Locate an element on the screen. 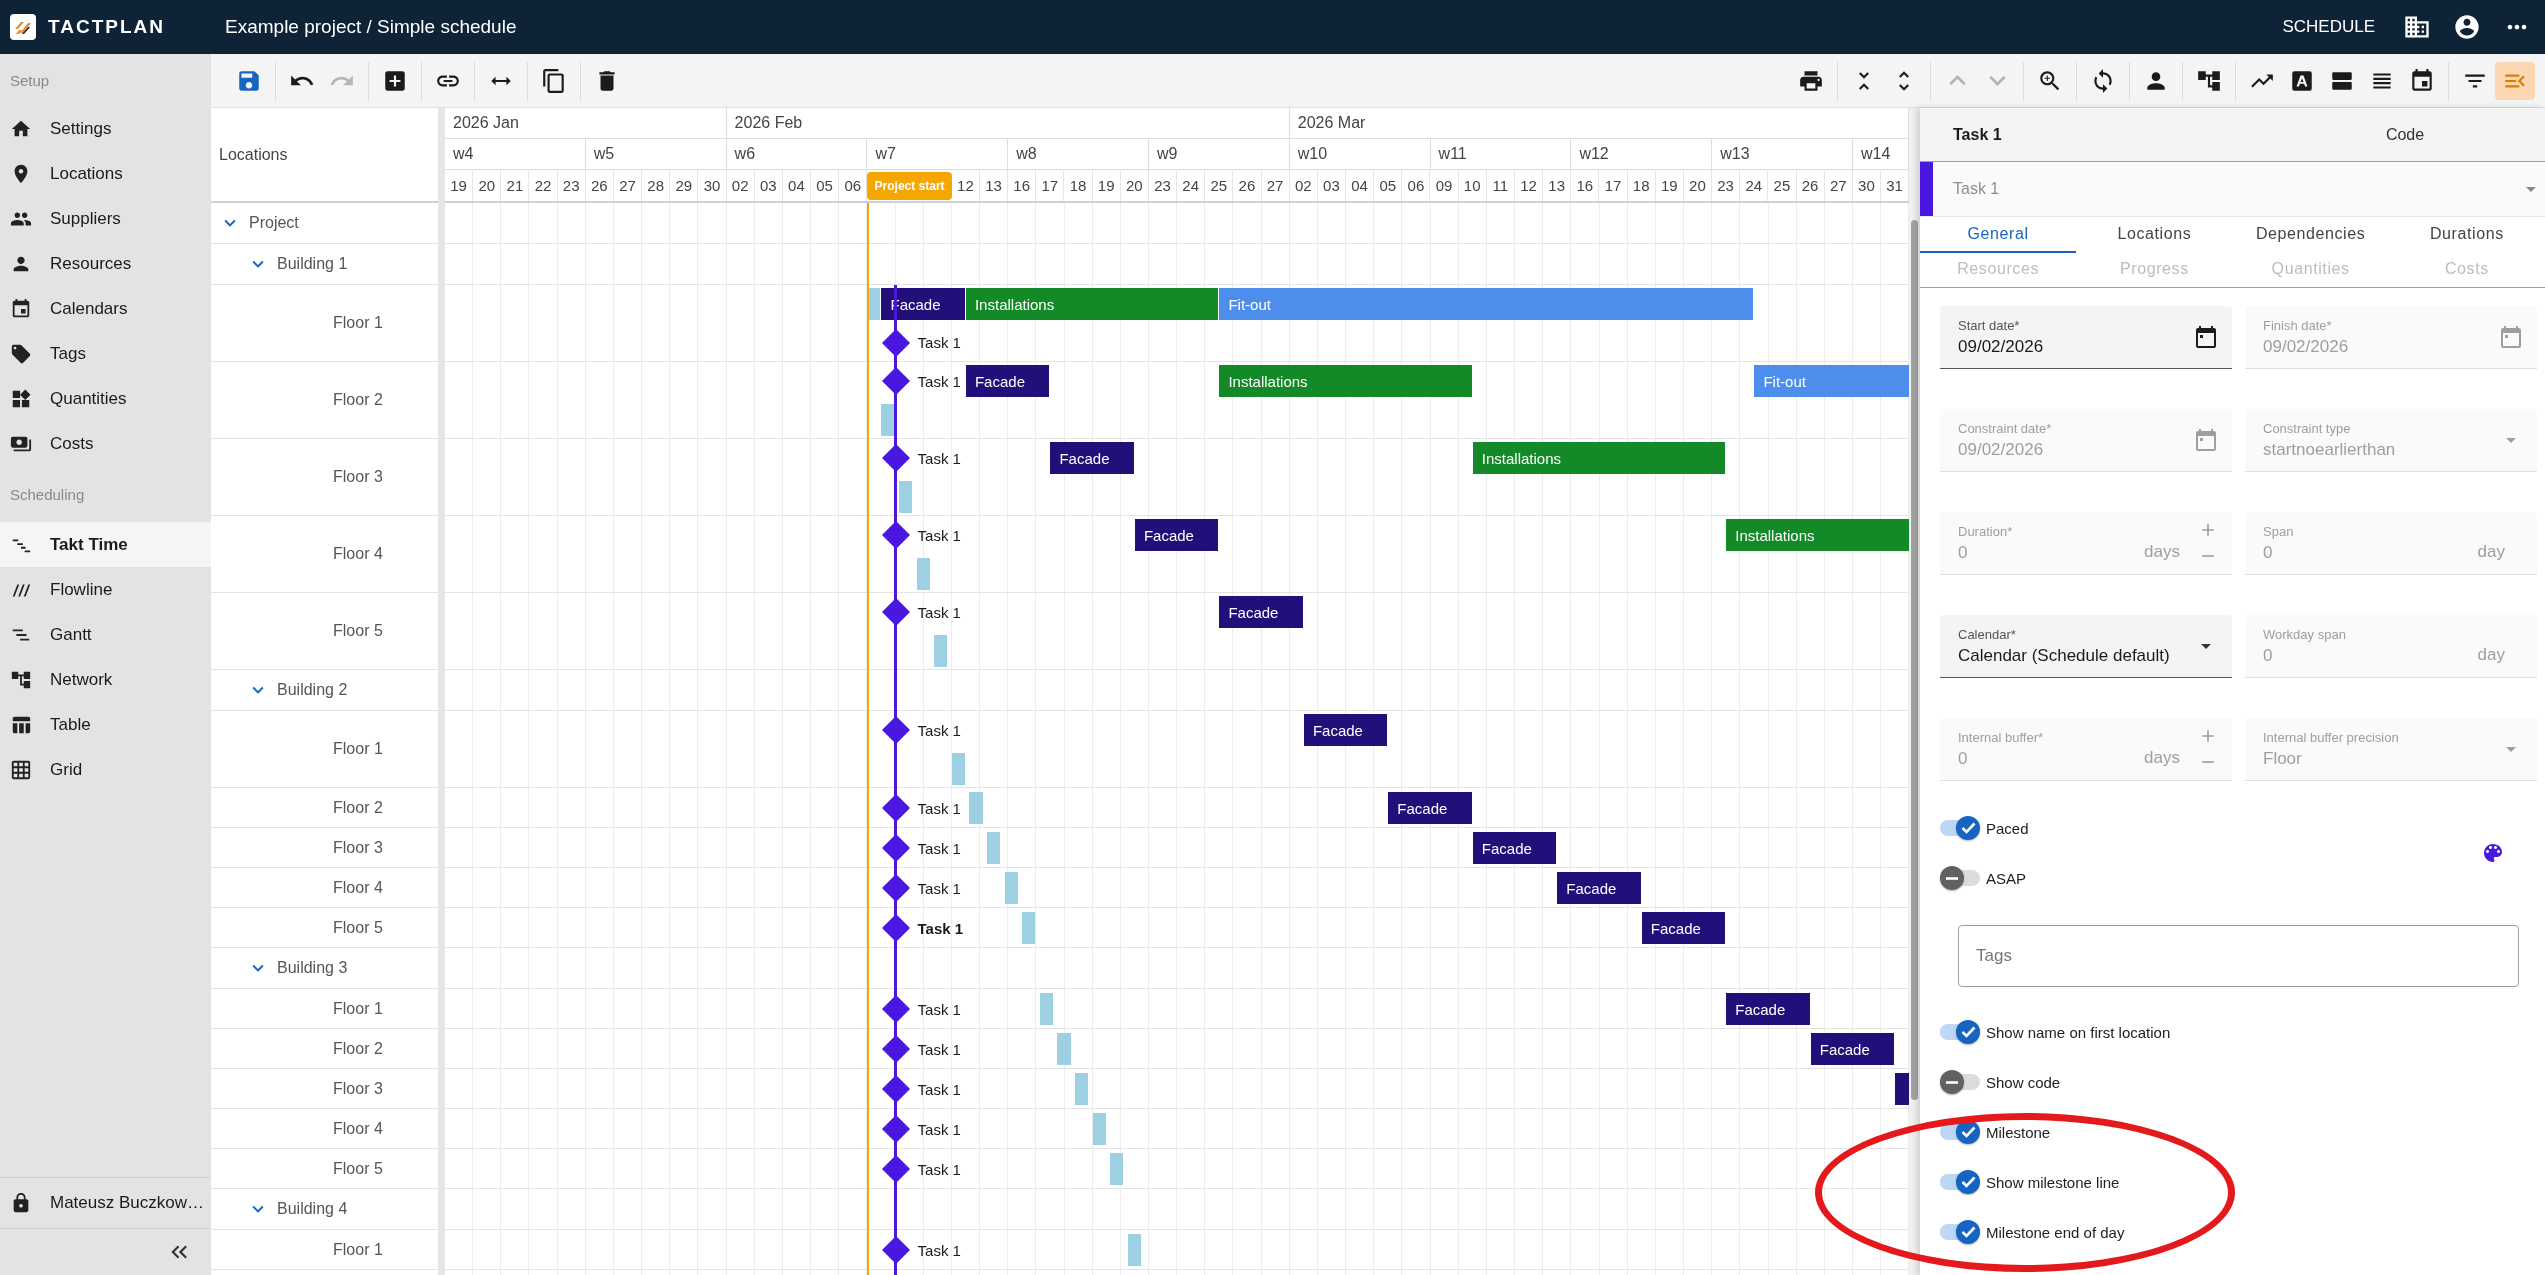 This screenshot has height=1275, width=2545. location-name: Floor 4 is located at coordinates (358, 554).